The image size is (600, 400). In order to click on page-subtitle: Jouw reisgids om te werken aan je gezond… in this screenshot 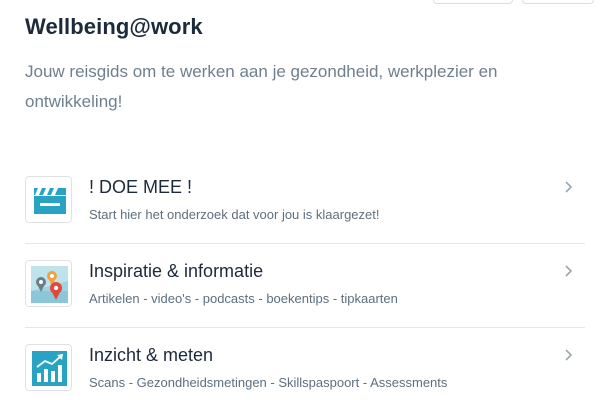, I will do `click(261, 86)`.